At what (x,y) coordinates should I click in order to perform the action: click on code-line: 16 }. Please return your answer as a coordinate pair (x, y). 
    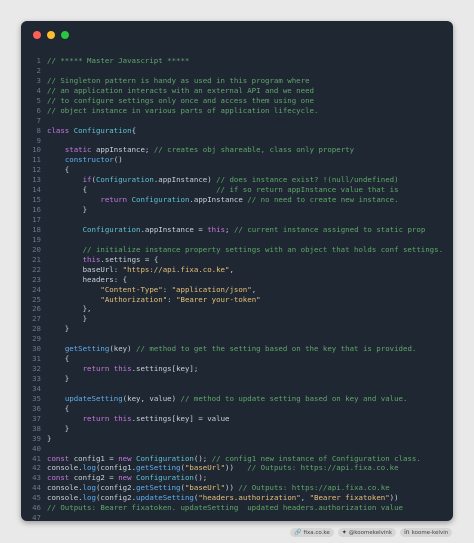
    Looking at the image, I should click on (237, 210).